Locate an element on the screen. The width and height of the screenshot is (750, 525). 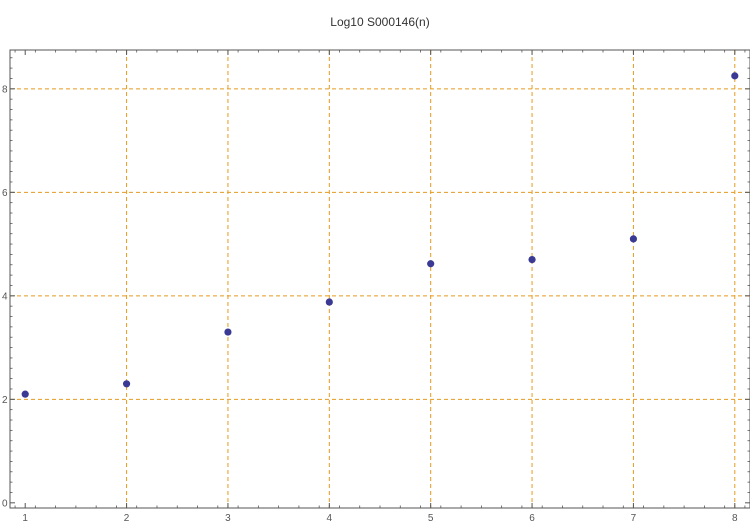
x-tick-label-4: 4 is located at coordinates (330, 518).